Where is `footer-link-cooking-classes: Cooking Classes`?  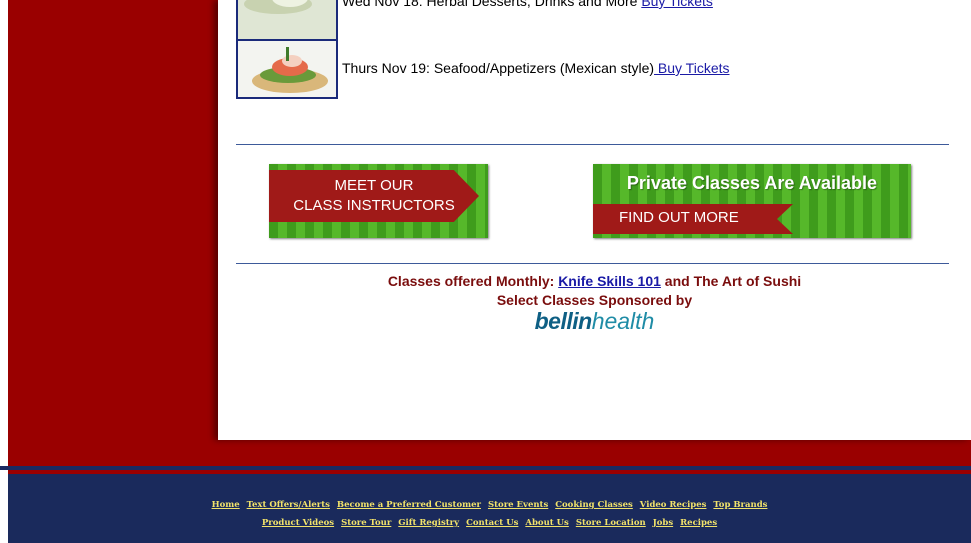
footer-link-cooking-classes: Cooking Classes is located at coordinates (594, 505).